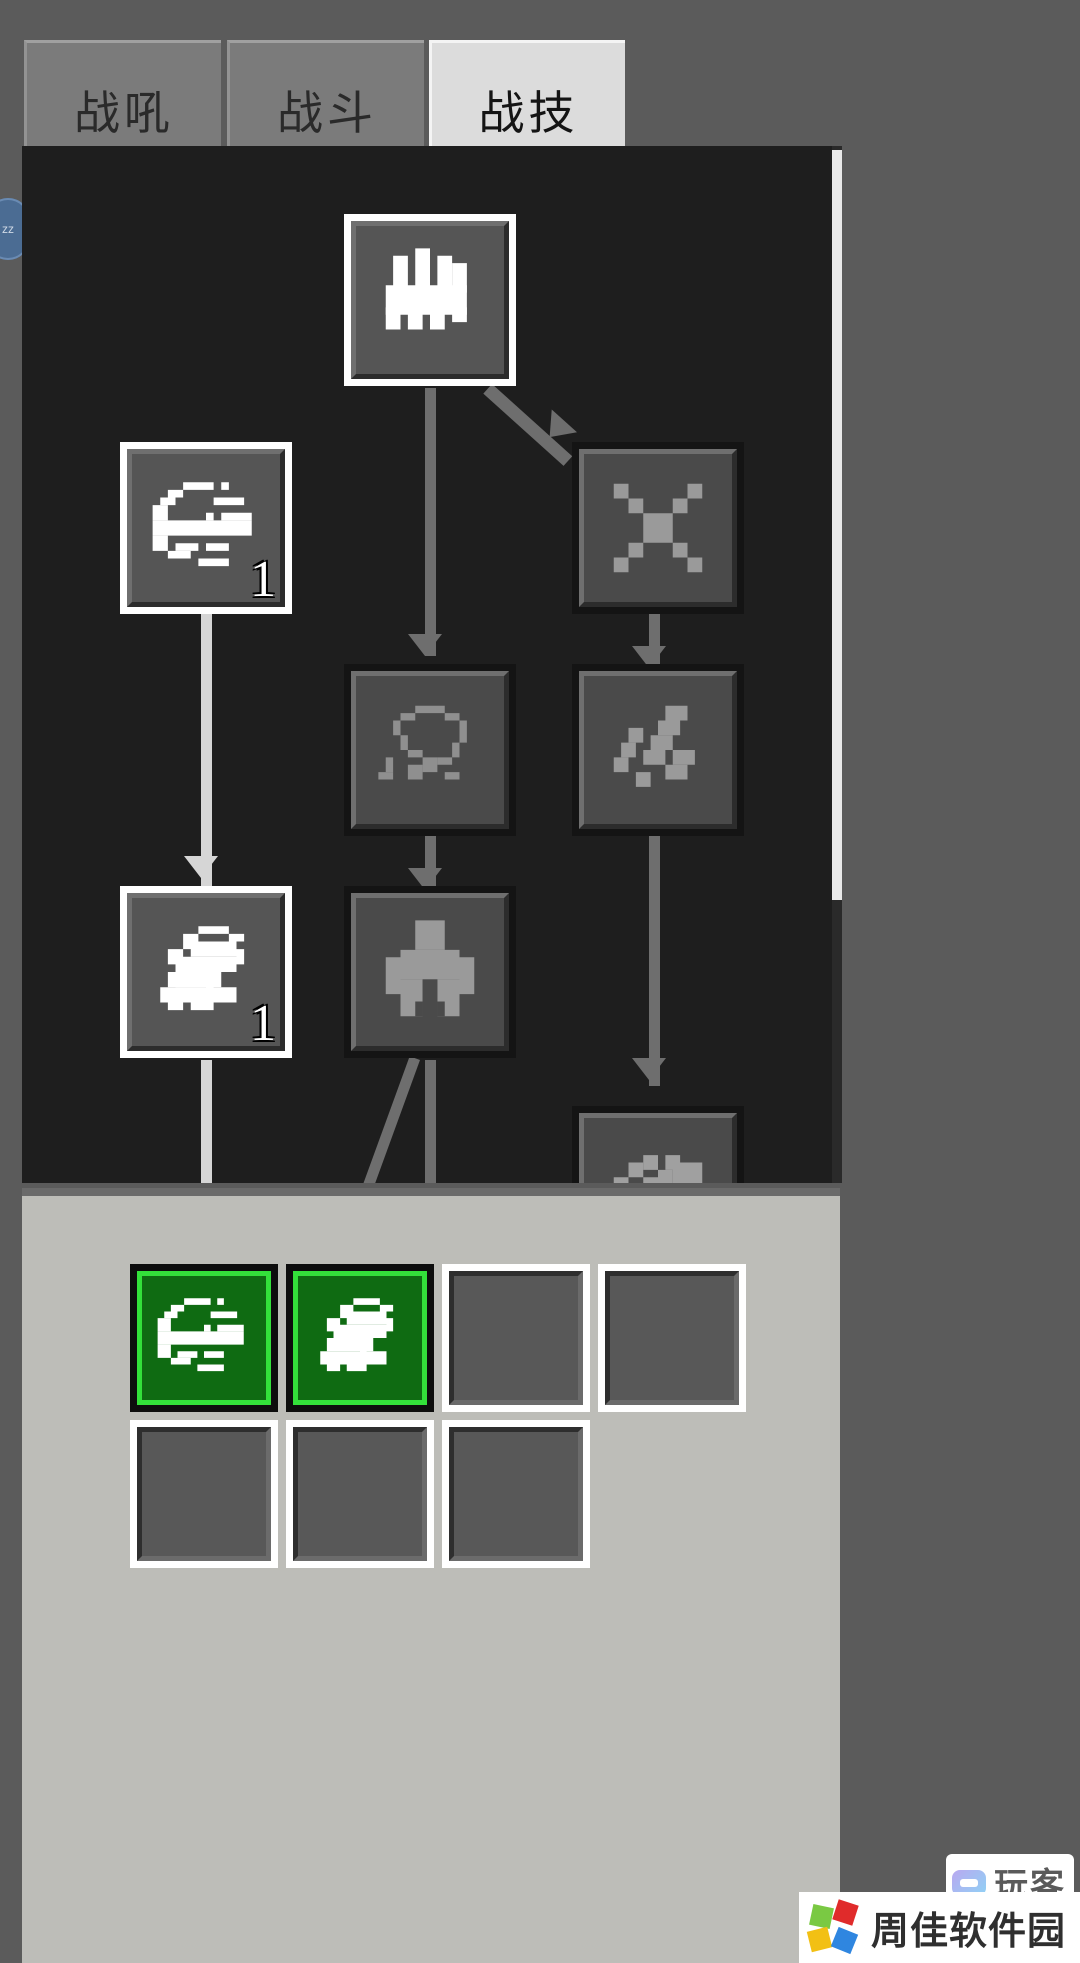  Describe the element at coordinates (426, 289) in the screenshot. I see `fist-icon` at that location.